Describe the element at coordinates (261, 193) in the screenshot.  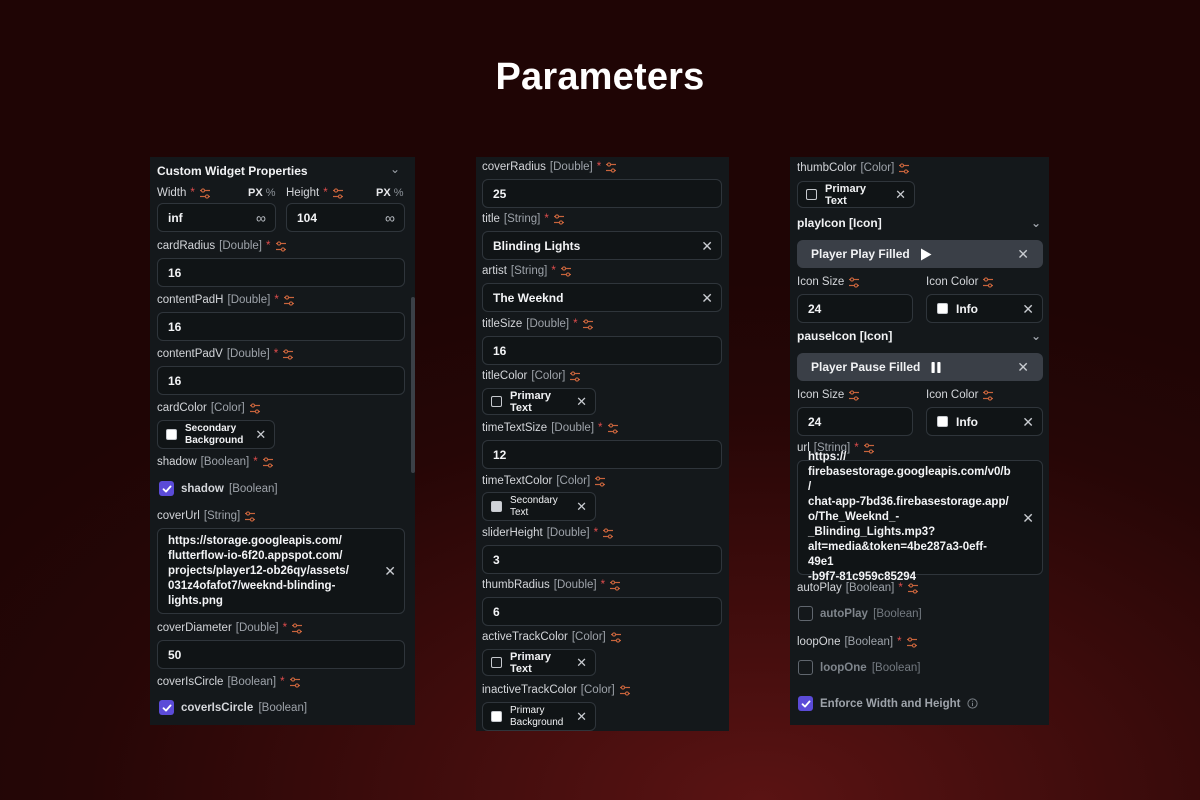
I see `width-unit-toggle: PX%` at that location.